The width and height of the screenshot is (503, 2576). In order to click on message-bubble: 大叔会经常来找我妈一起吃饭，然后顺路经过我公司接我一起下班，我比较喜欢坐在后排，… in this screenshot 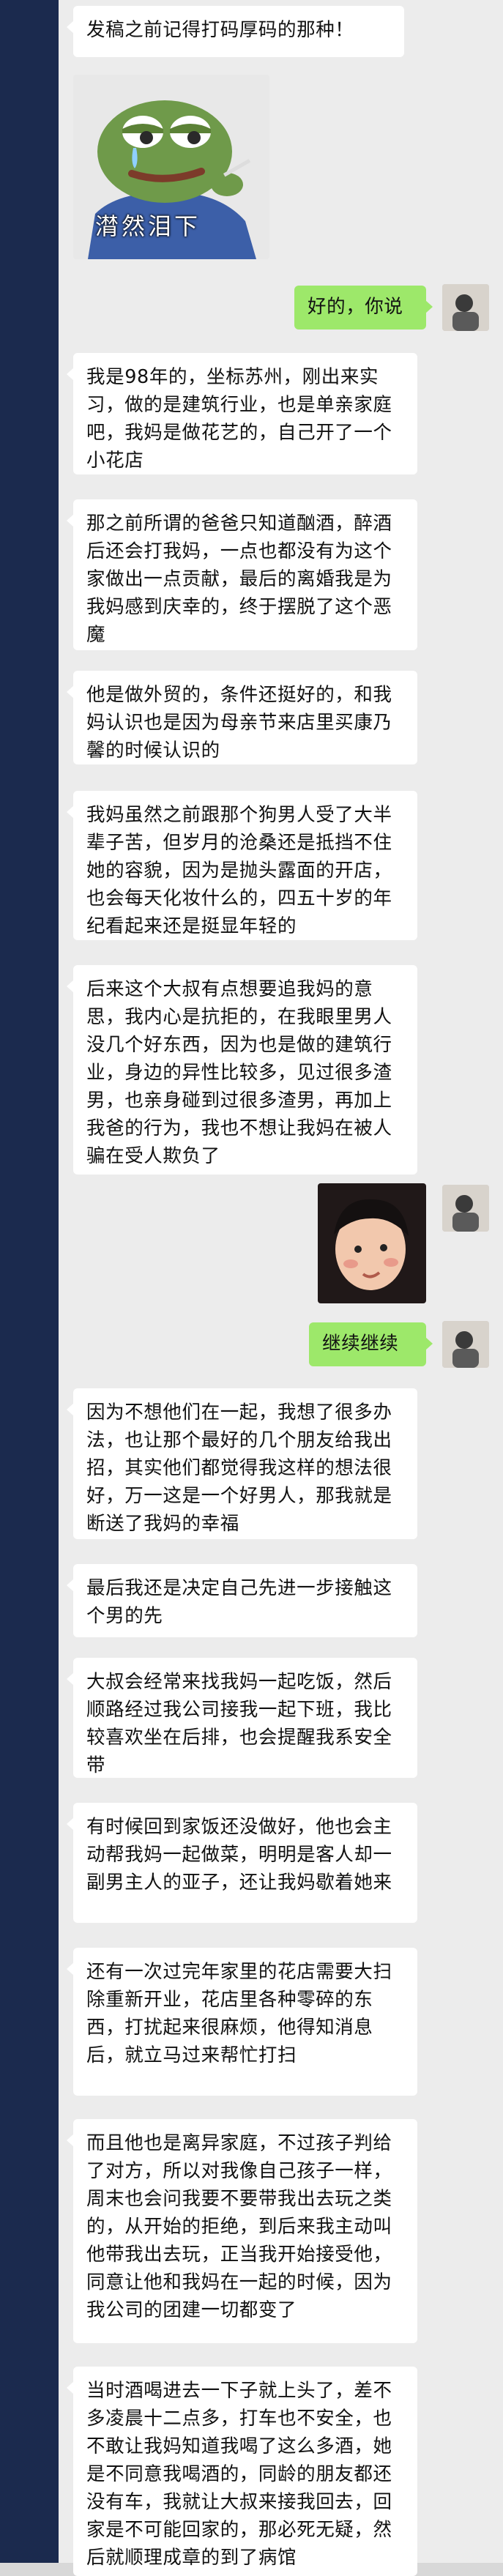, I will do `click(242, 1718)`.